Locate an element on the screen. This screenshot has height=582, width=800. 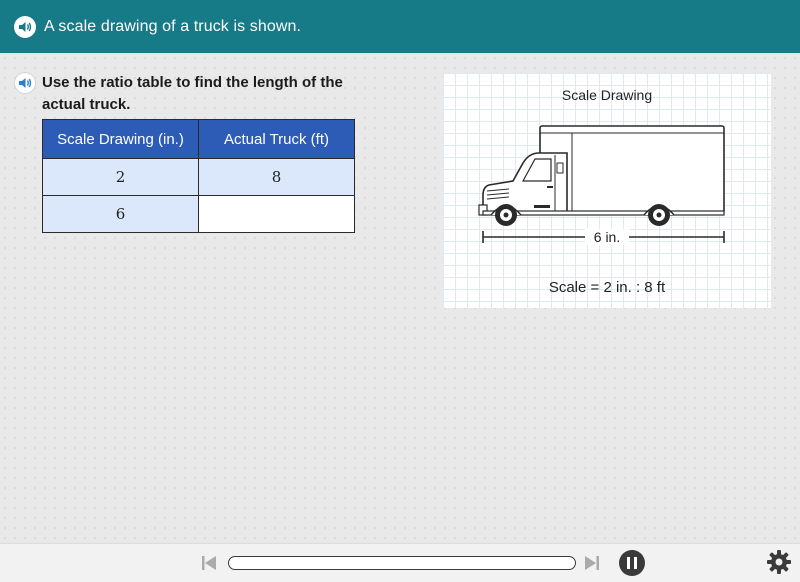
progress-bar is located at coordinates (402, 563).